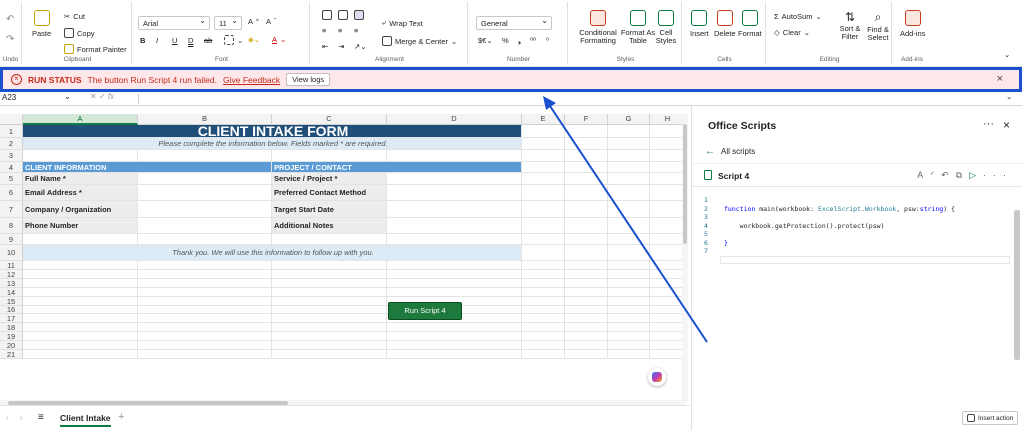 This screenshot has width=1022, height=430. I want to click on column-header-d: D, so click(454, 119).